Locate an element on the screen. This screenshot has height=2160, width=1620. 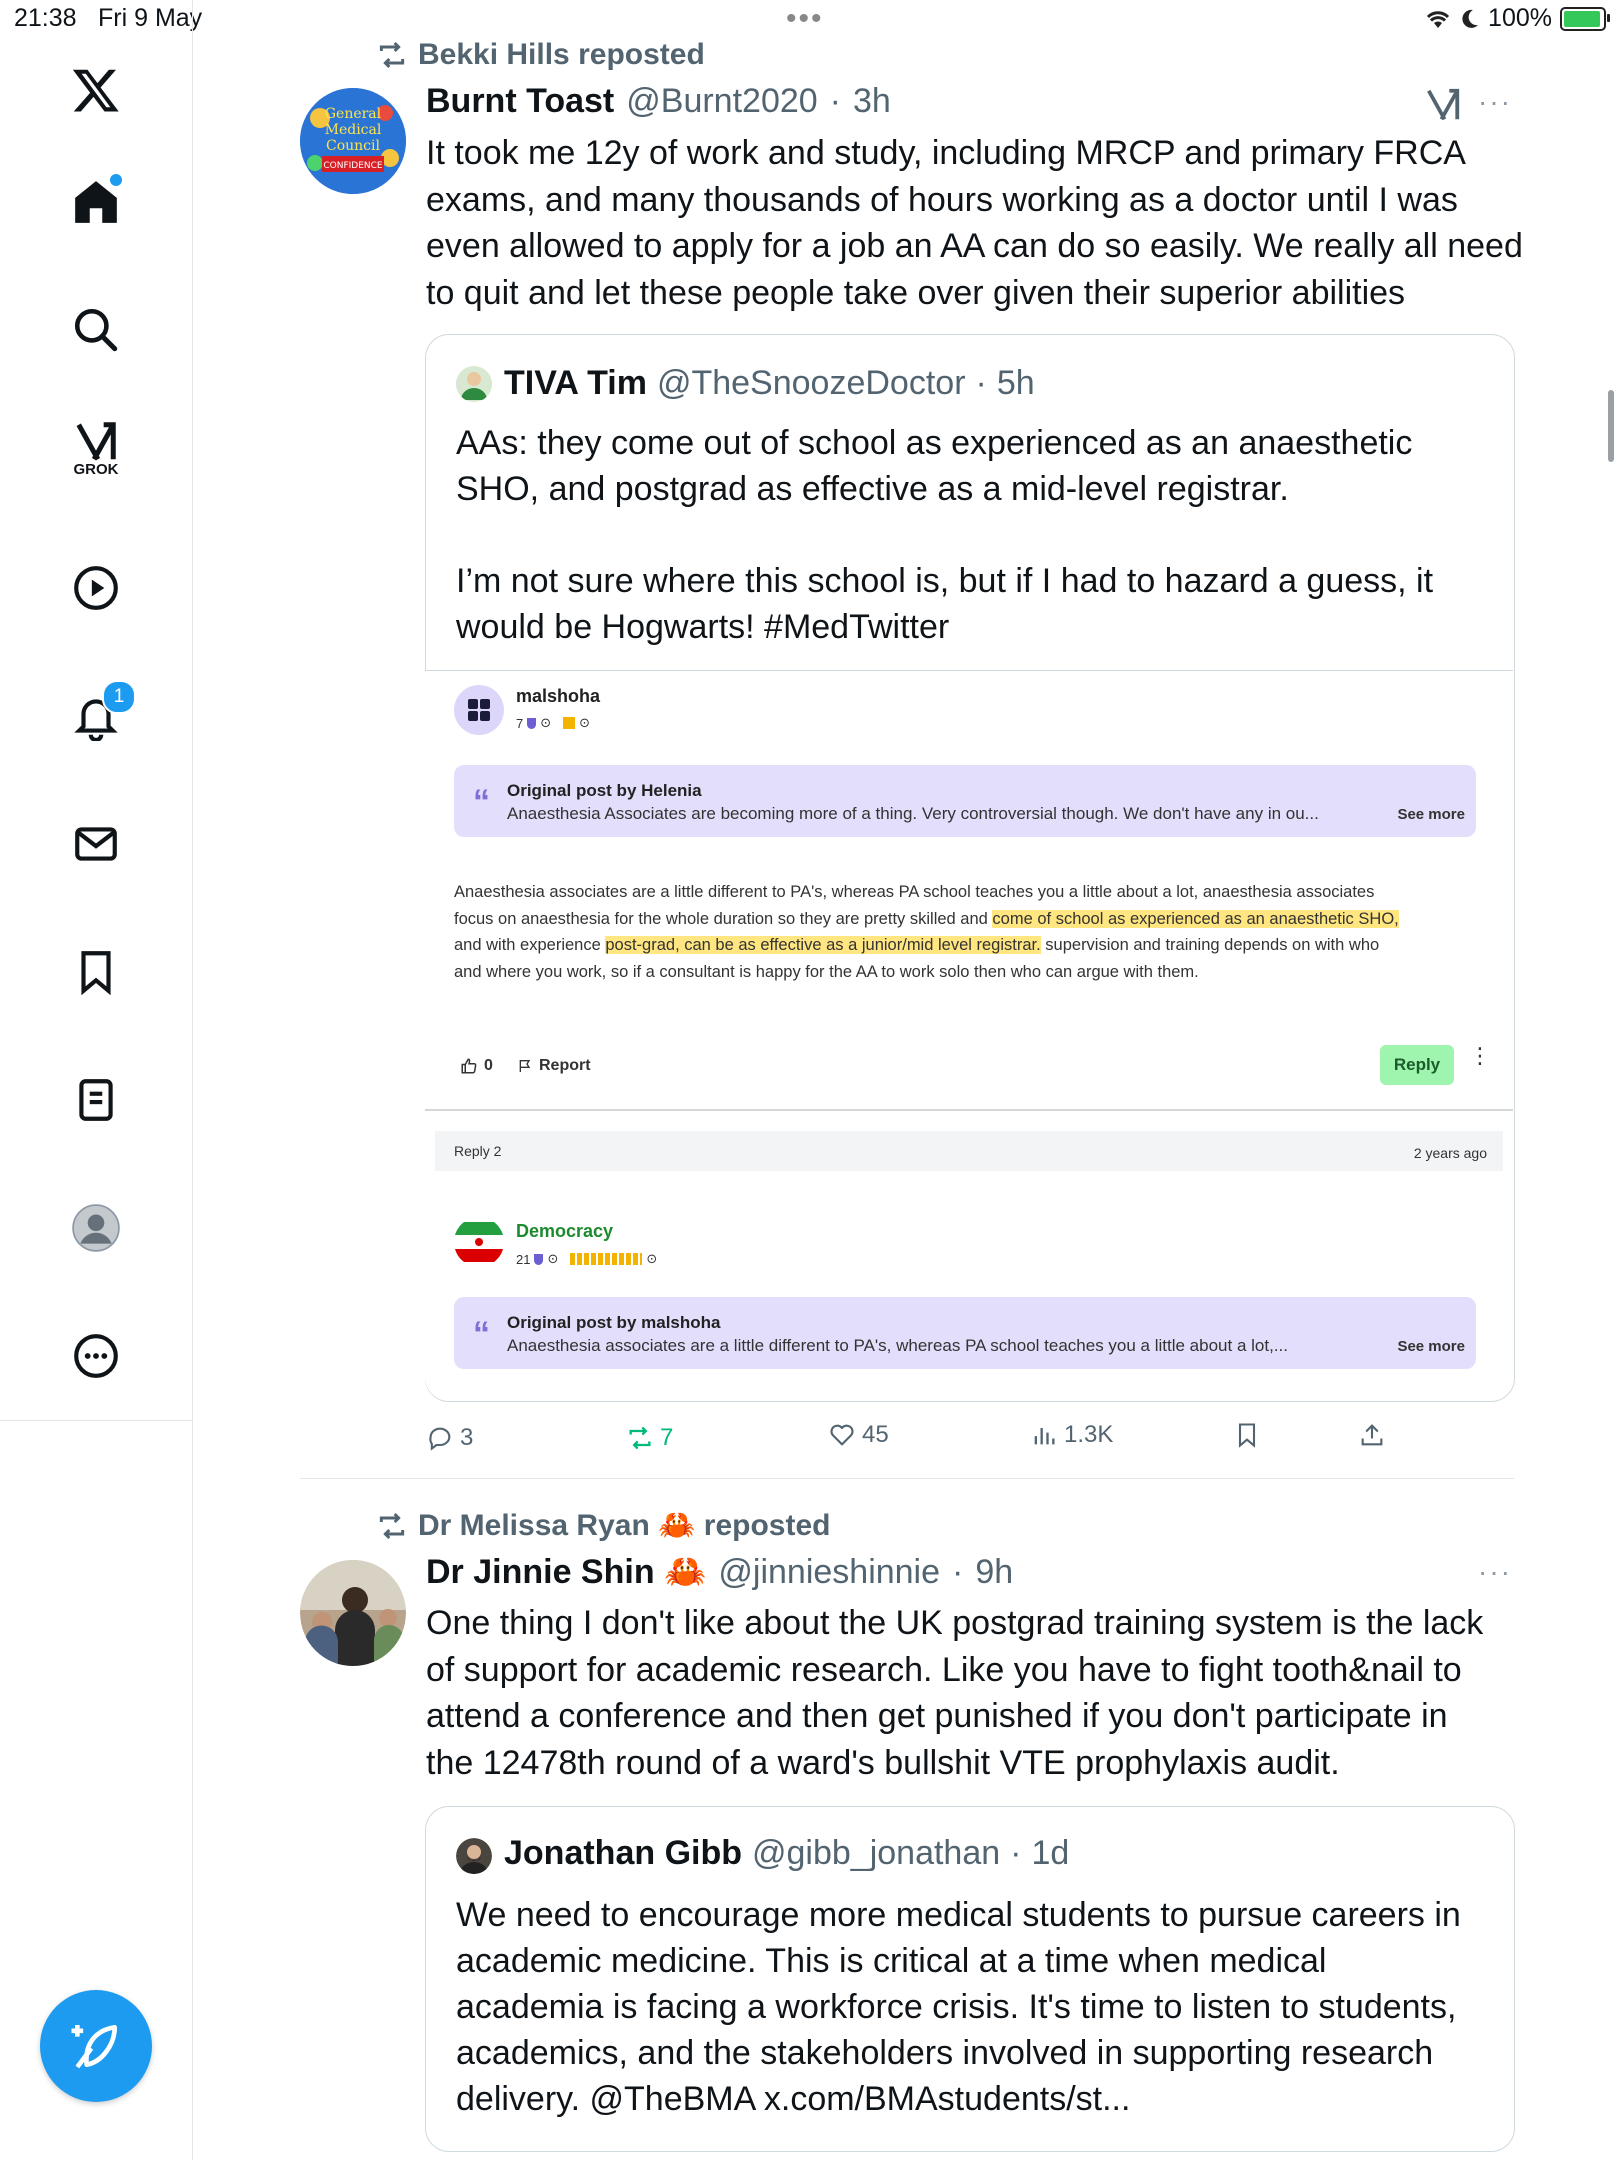
post1-repost-count: 7 is located at coordinates (667, 1437).